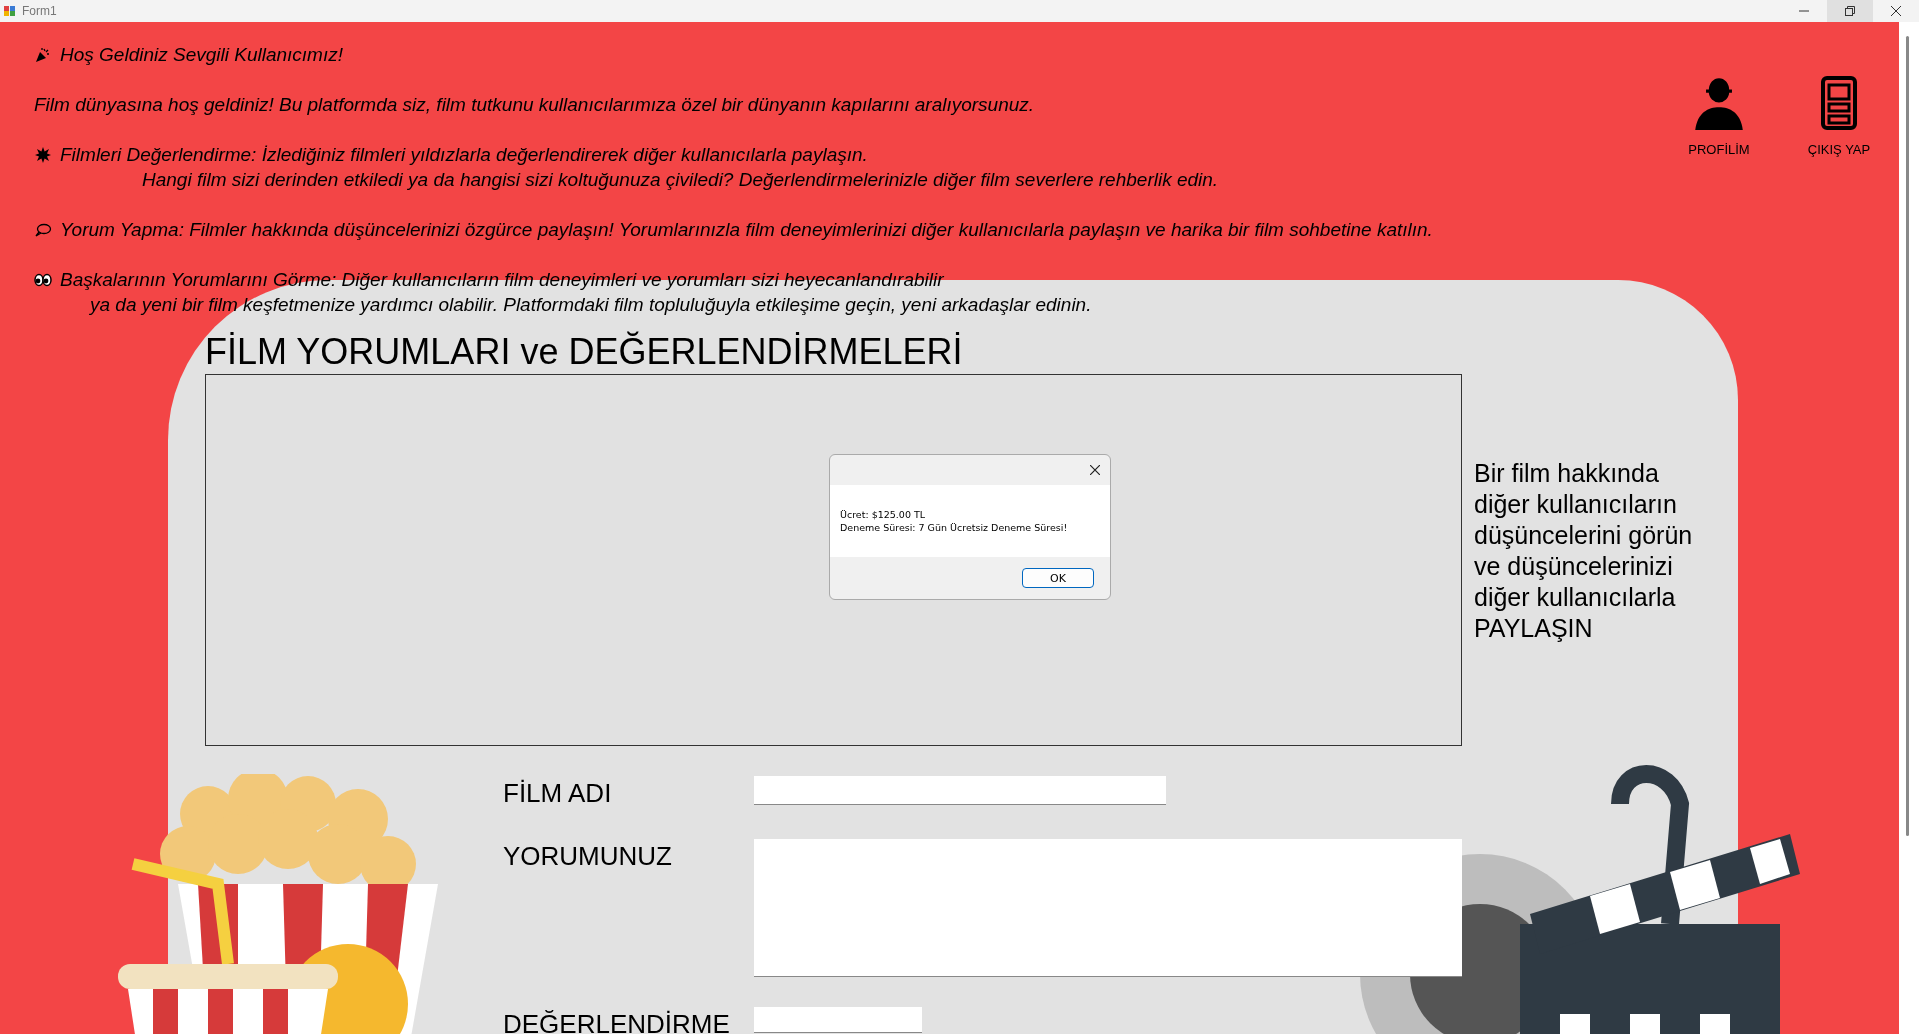 This screenshot has width=1919, height=1034. Describe the element at coordinates (464, 154) in the screenshot. I see `intro-text: Filmleri Değerlendirme: İzlediğiniz filmleri yıldızlarla değerlendirerek diğer kullanıcılarla paylaşın.` at that location.